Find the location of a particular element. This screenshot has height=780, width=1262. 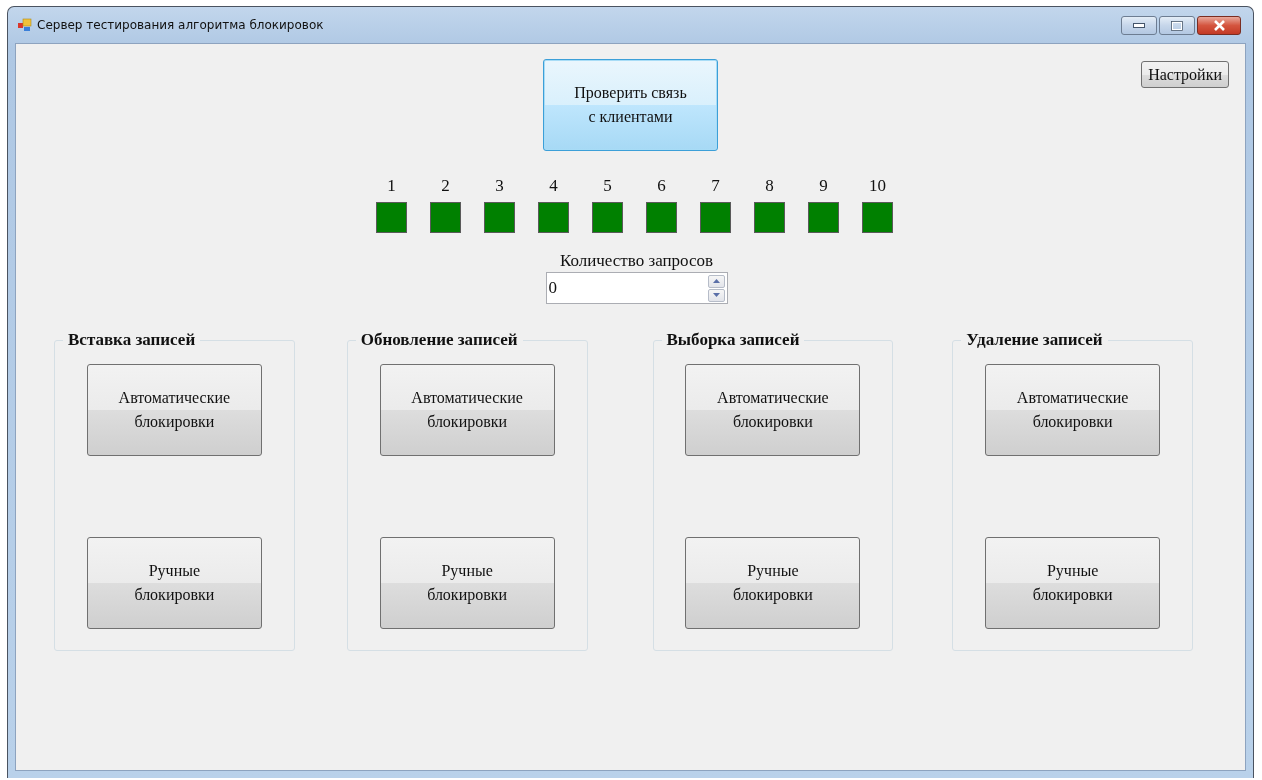

client-number: 4 is located at coordinates (553, 185).